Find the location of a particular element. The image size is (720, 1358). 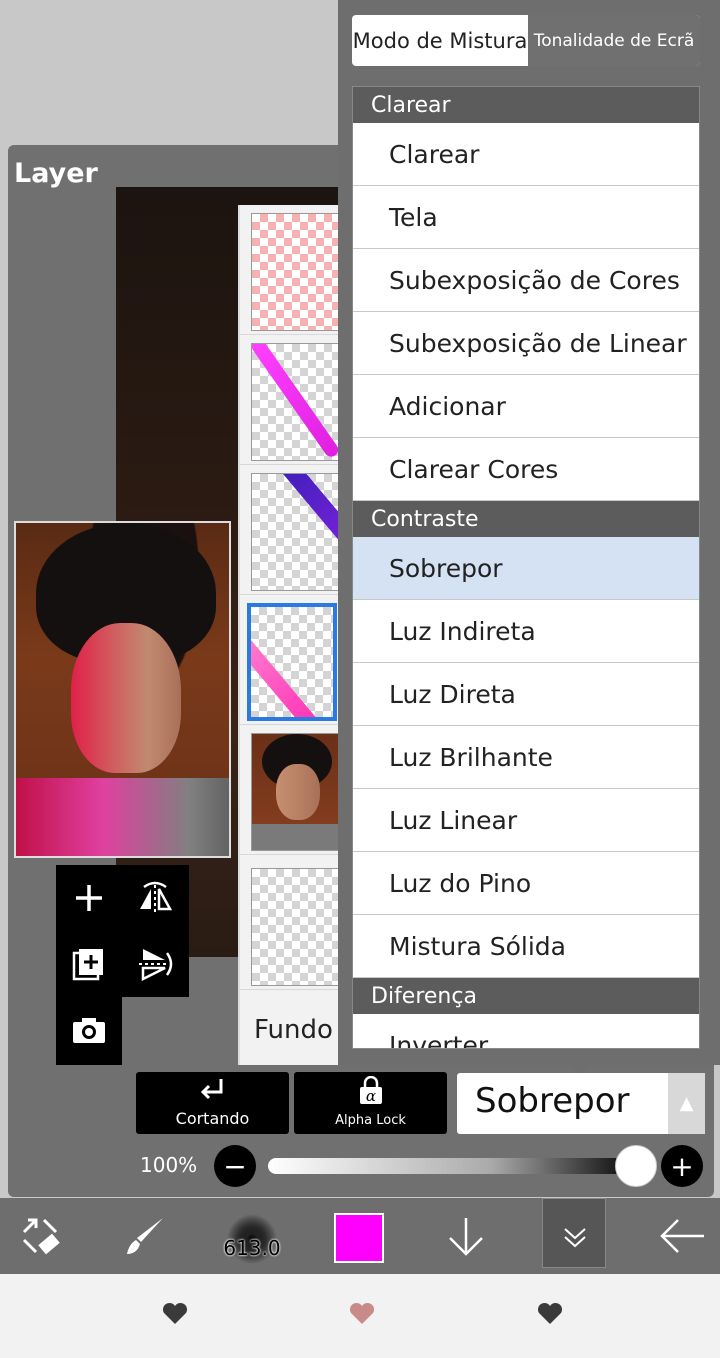

layer-row: 6 is located at coordinates (299, 270).